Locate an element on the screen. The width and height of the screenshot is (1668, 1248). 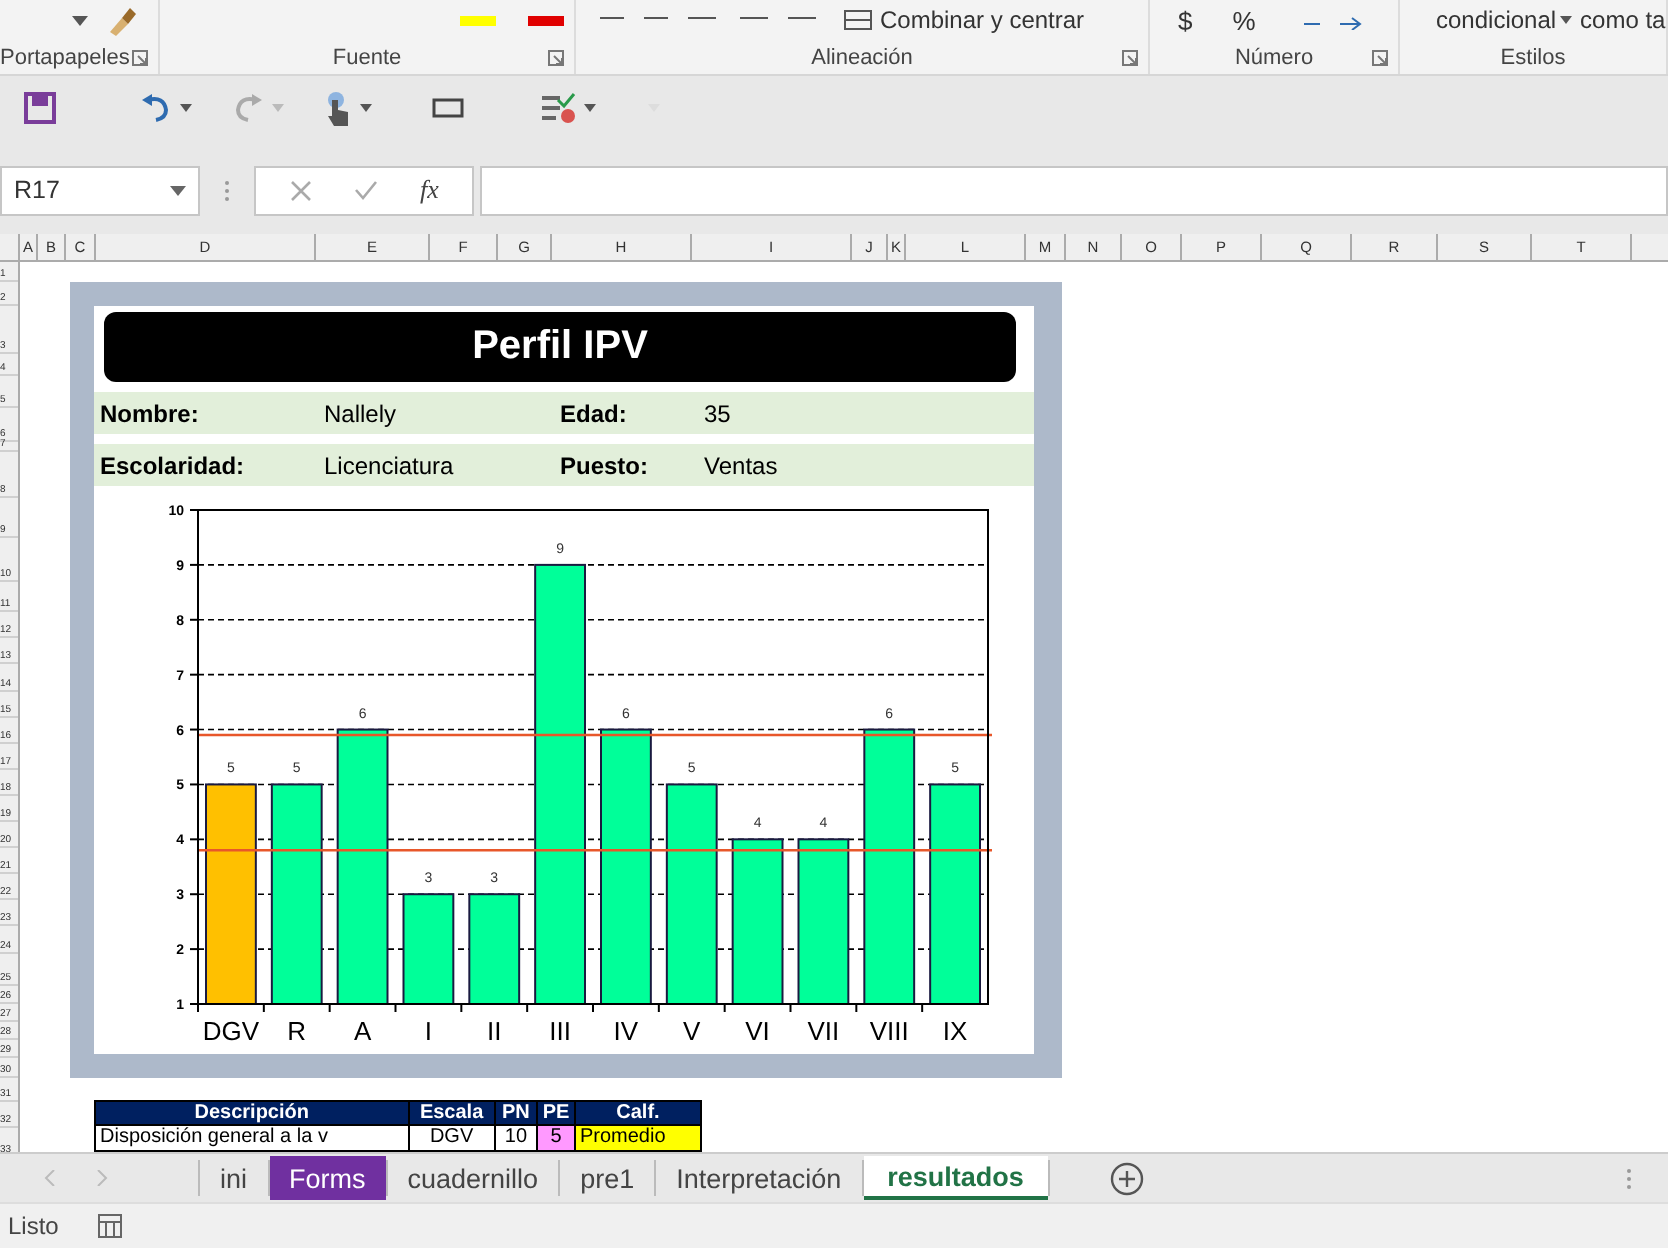
format-table-button: como ta is located at coordinates (1623, 20).